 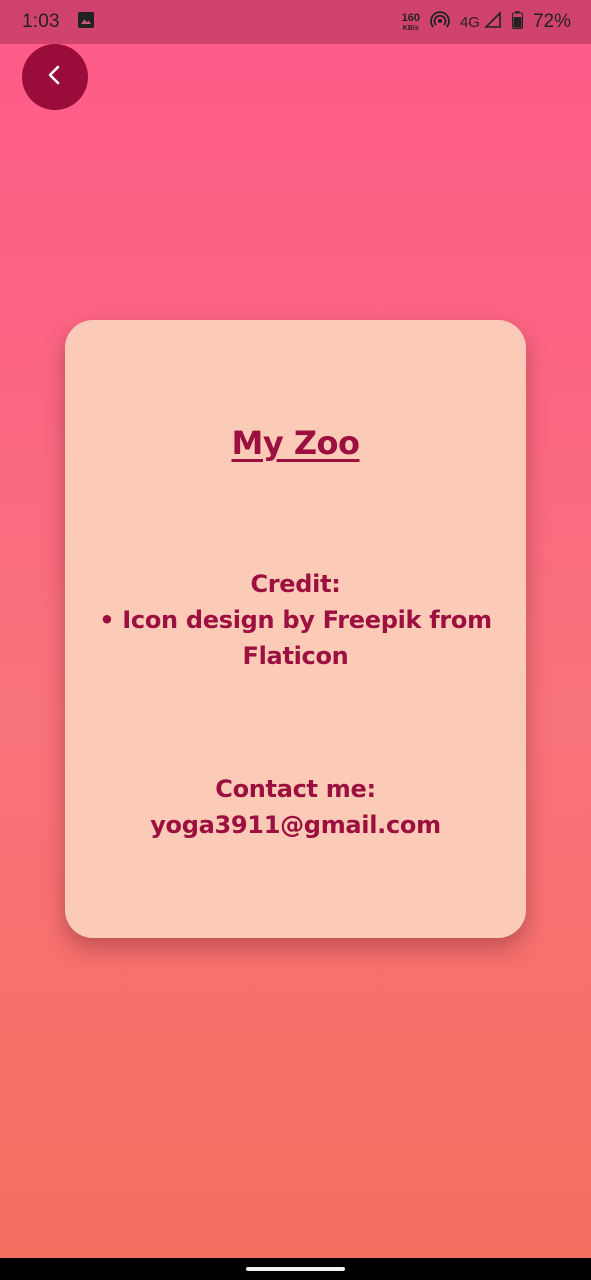 What do you see at coordinates (41, 21) in the screenshot?
I see `status-time: 1:03` at bounding box center [41, 21].